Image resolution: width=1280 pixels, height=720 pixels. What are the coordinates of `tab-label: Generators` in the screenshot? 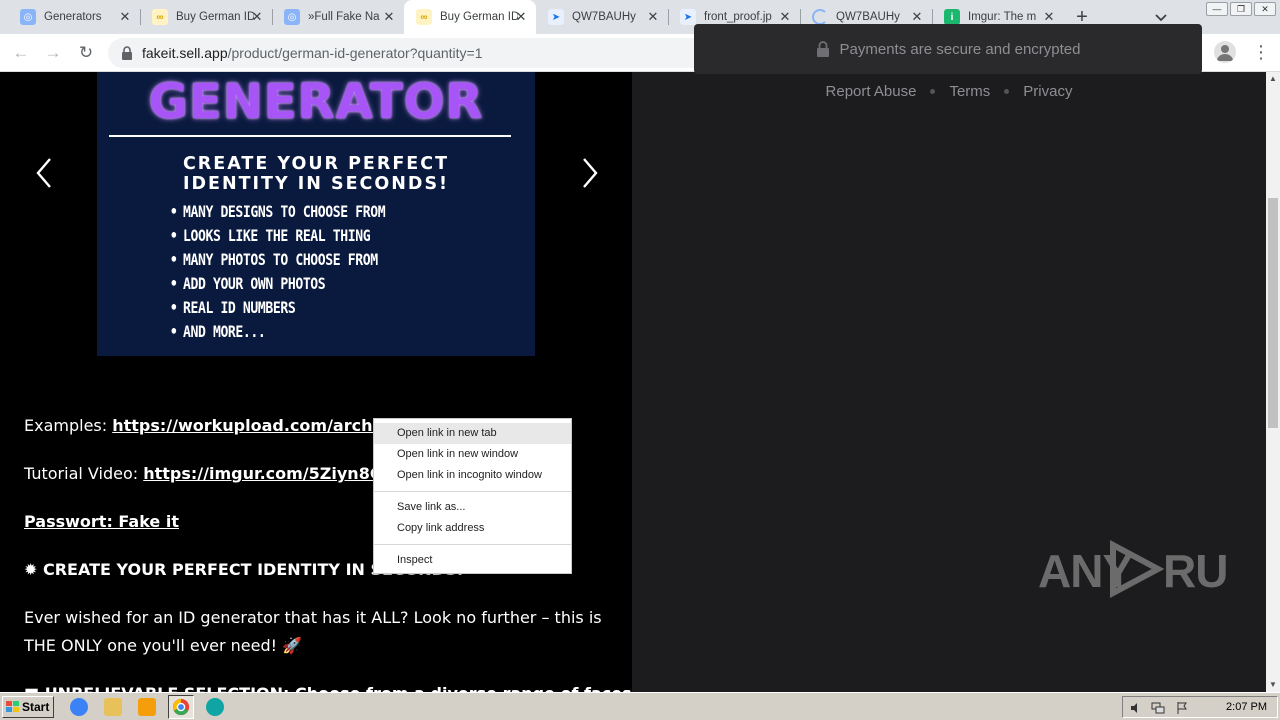 It's located at (73, 17).